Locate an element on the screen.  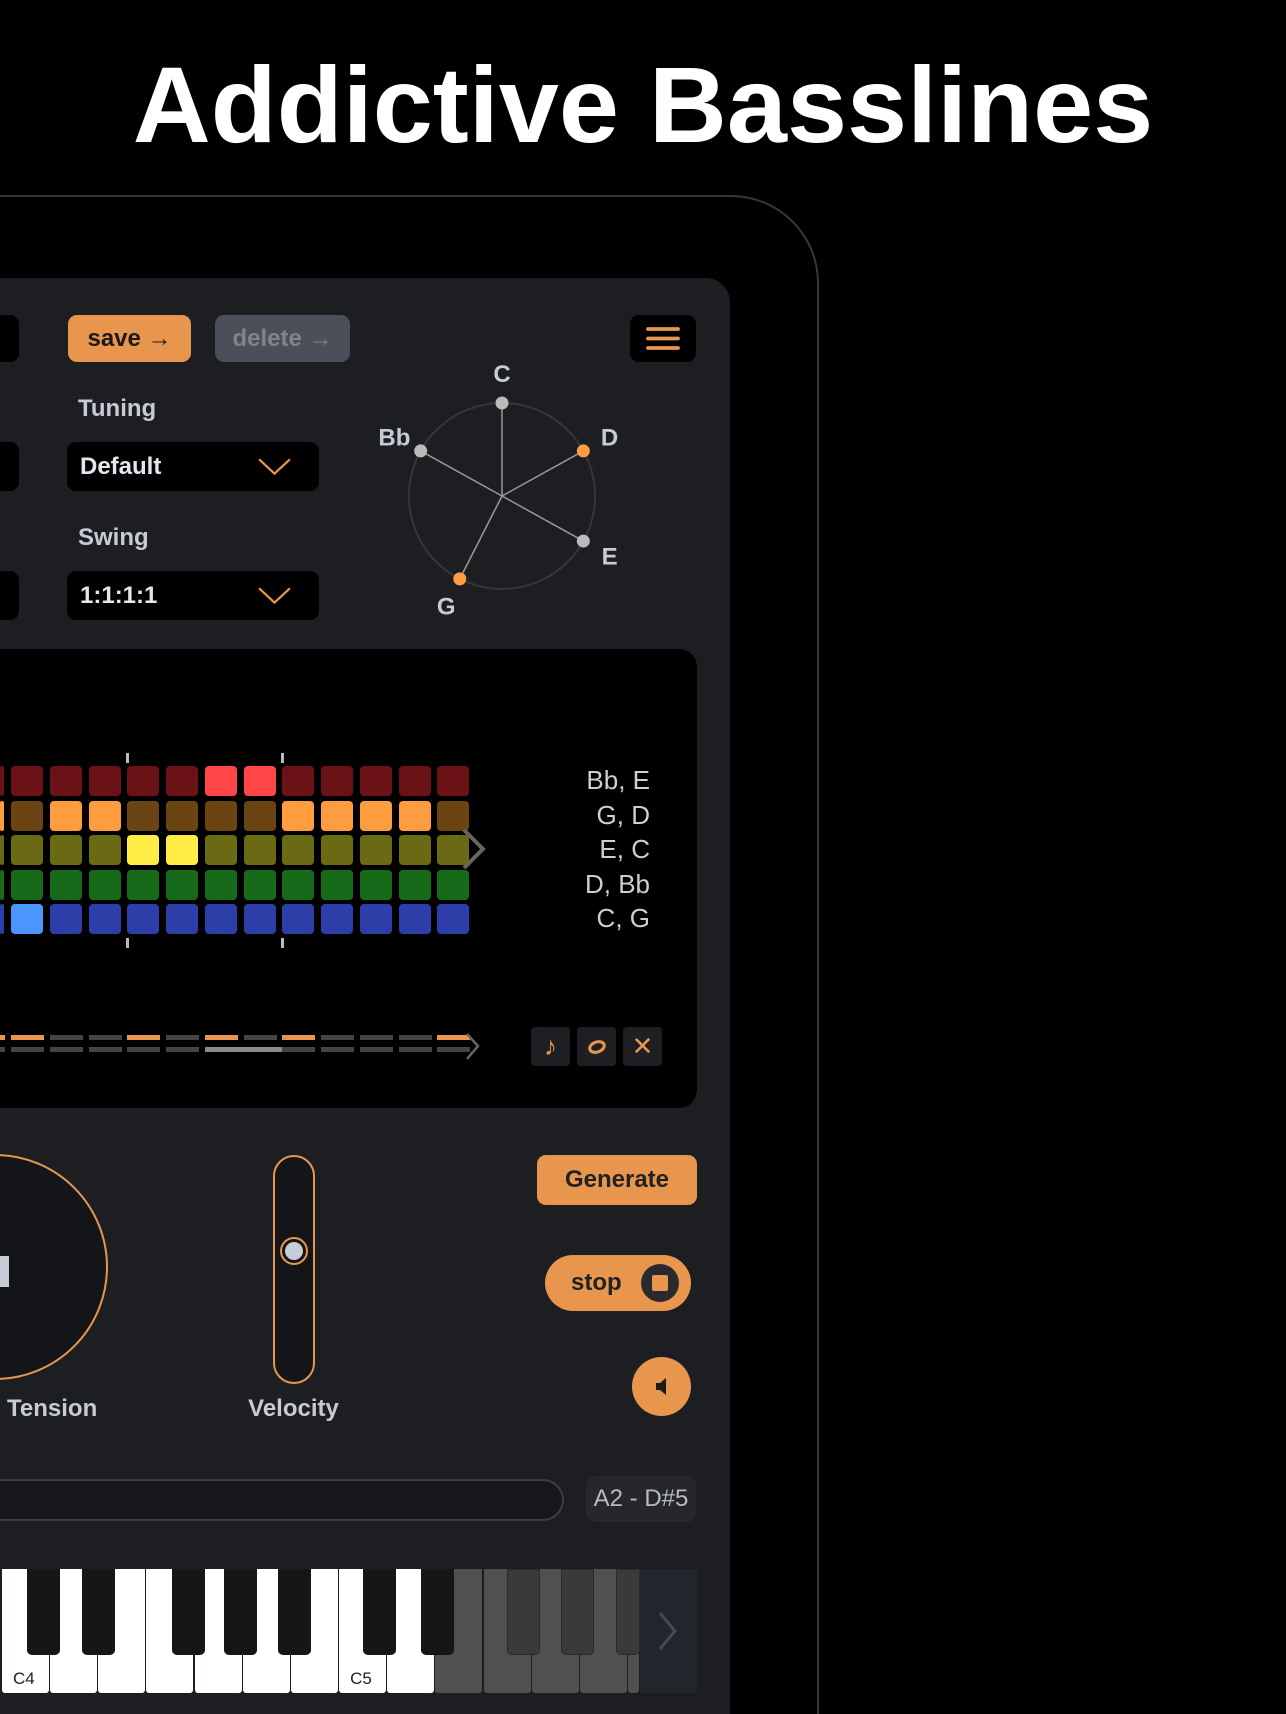
keyboard-next-button is located at coordinates (668, 1631).